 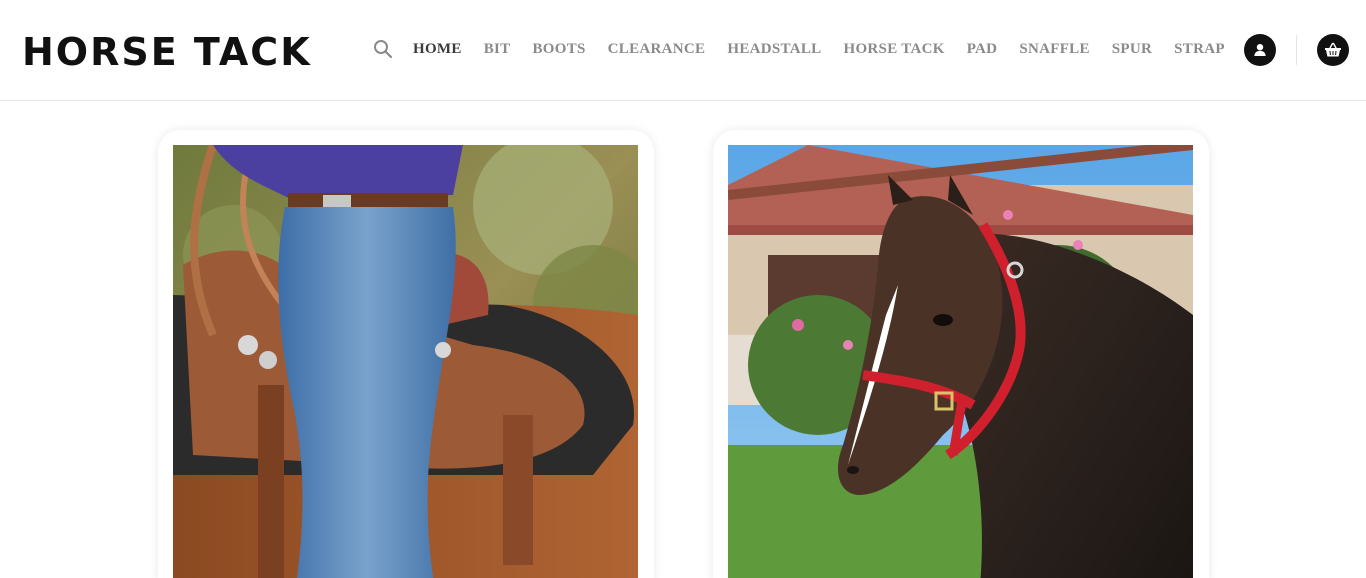 I want to click on cart-button, so click(x=1333, y=50).